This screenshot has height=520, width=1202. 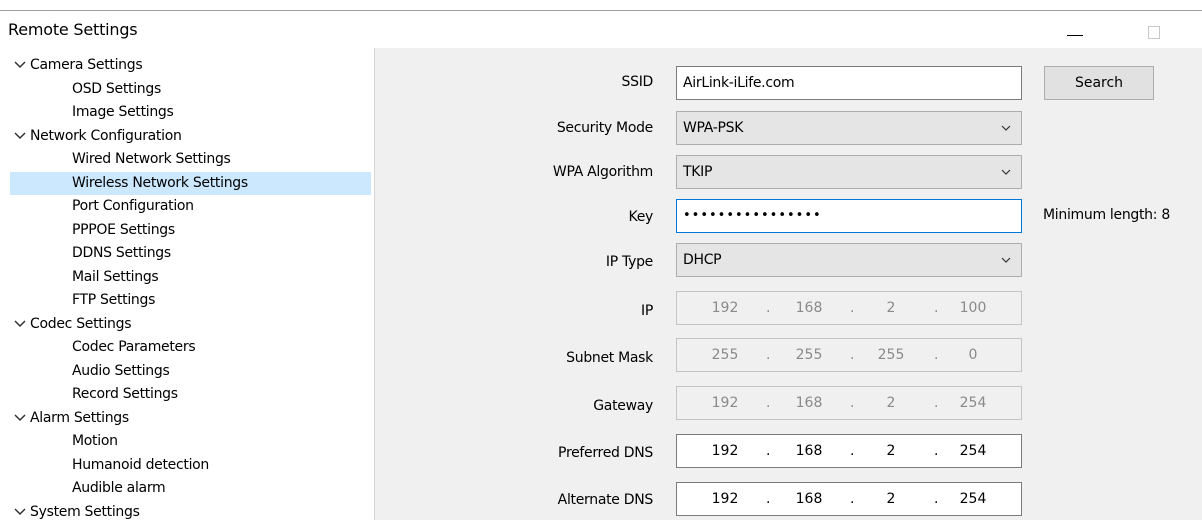 What do you see at coordinates (85, 511) in the screenshot?
I see `tree-item-label: System Settings` at bounding box center [85, 511].